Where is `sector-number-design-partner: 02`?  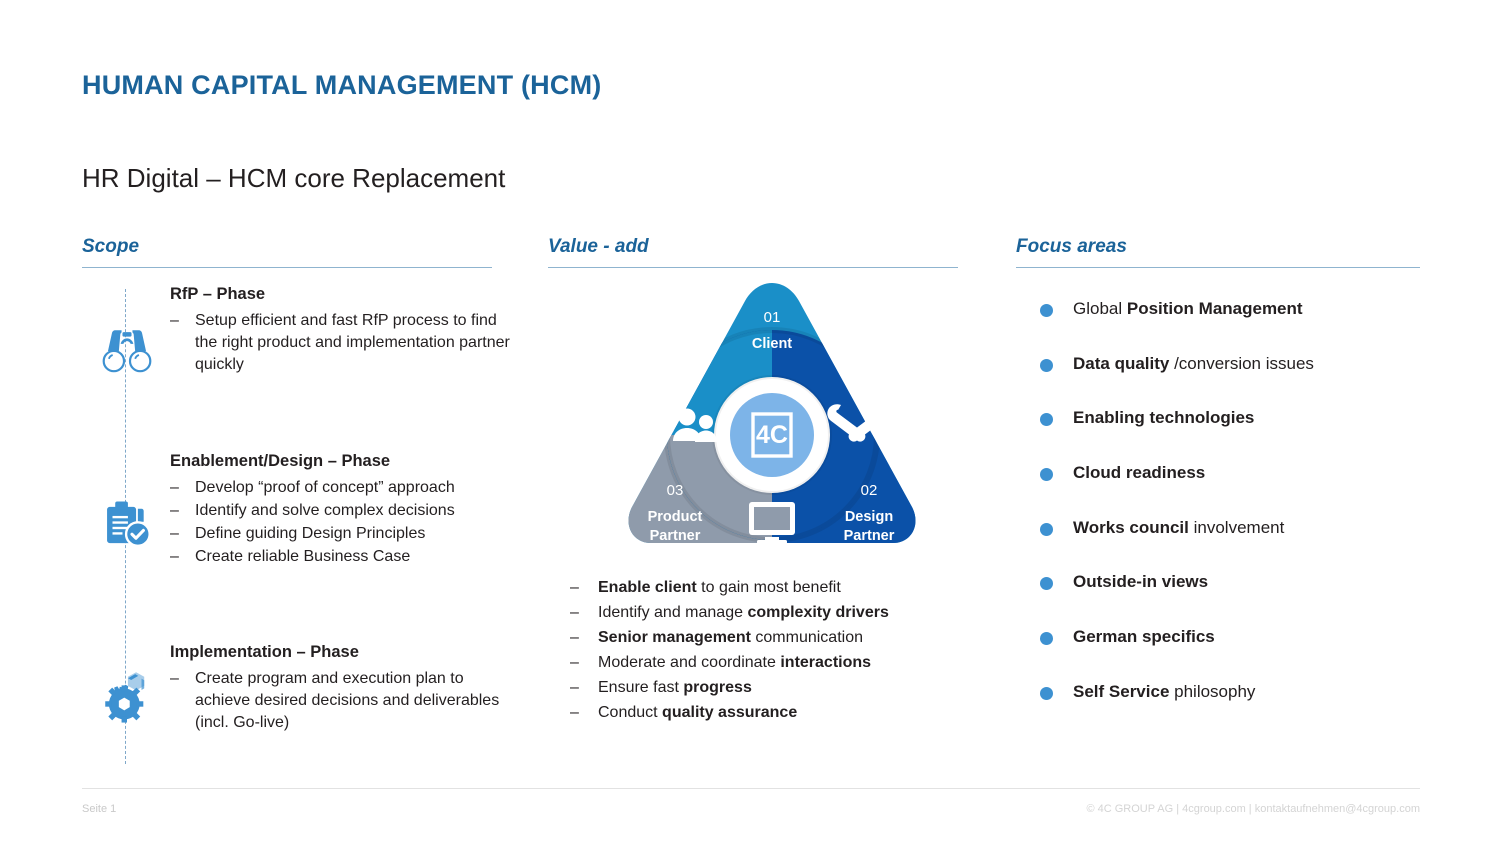 sector-number-design-partner: 02 is located at coordinates (869, 490).